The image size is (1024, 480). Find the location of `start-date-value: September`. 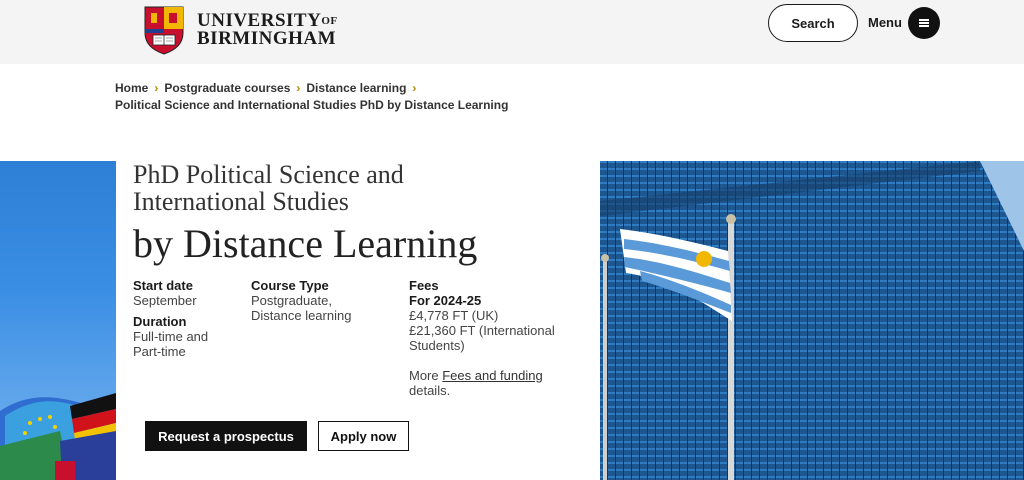

start-date-value: September is located at coordinates (165, 300).